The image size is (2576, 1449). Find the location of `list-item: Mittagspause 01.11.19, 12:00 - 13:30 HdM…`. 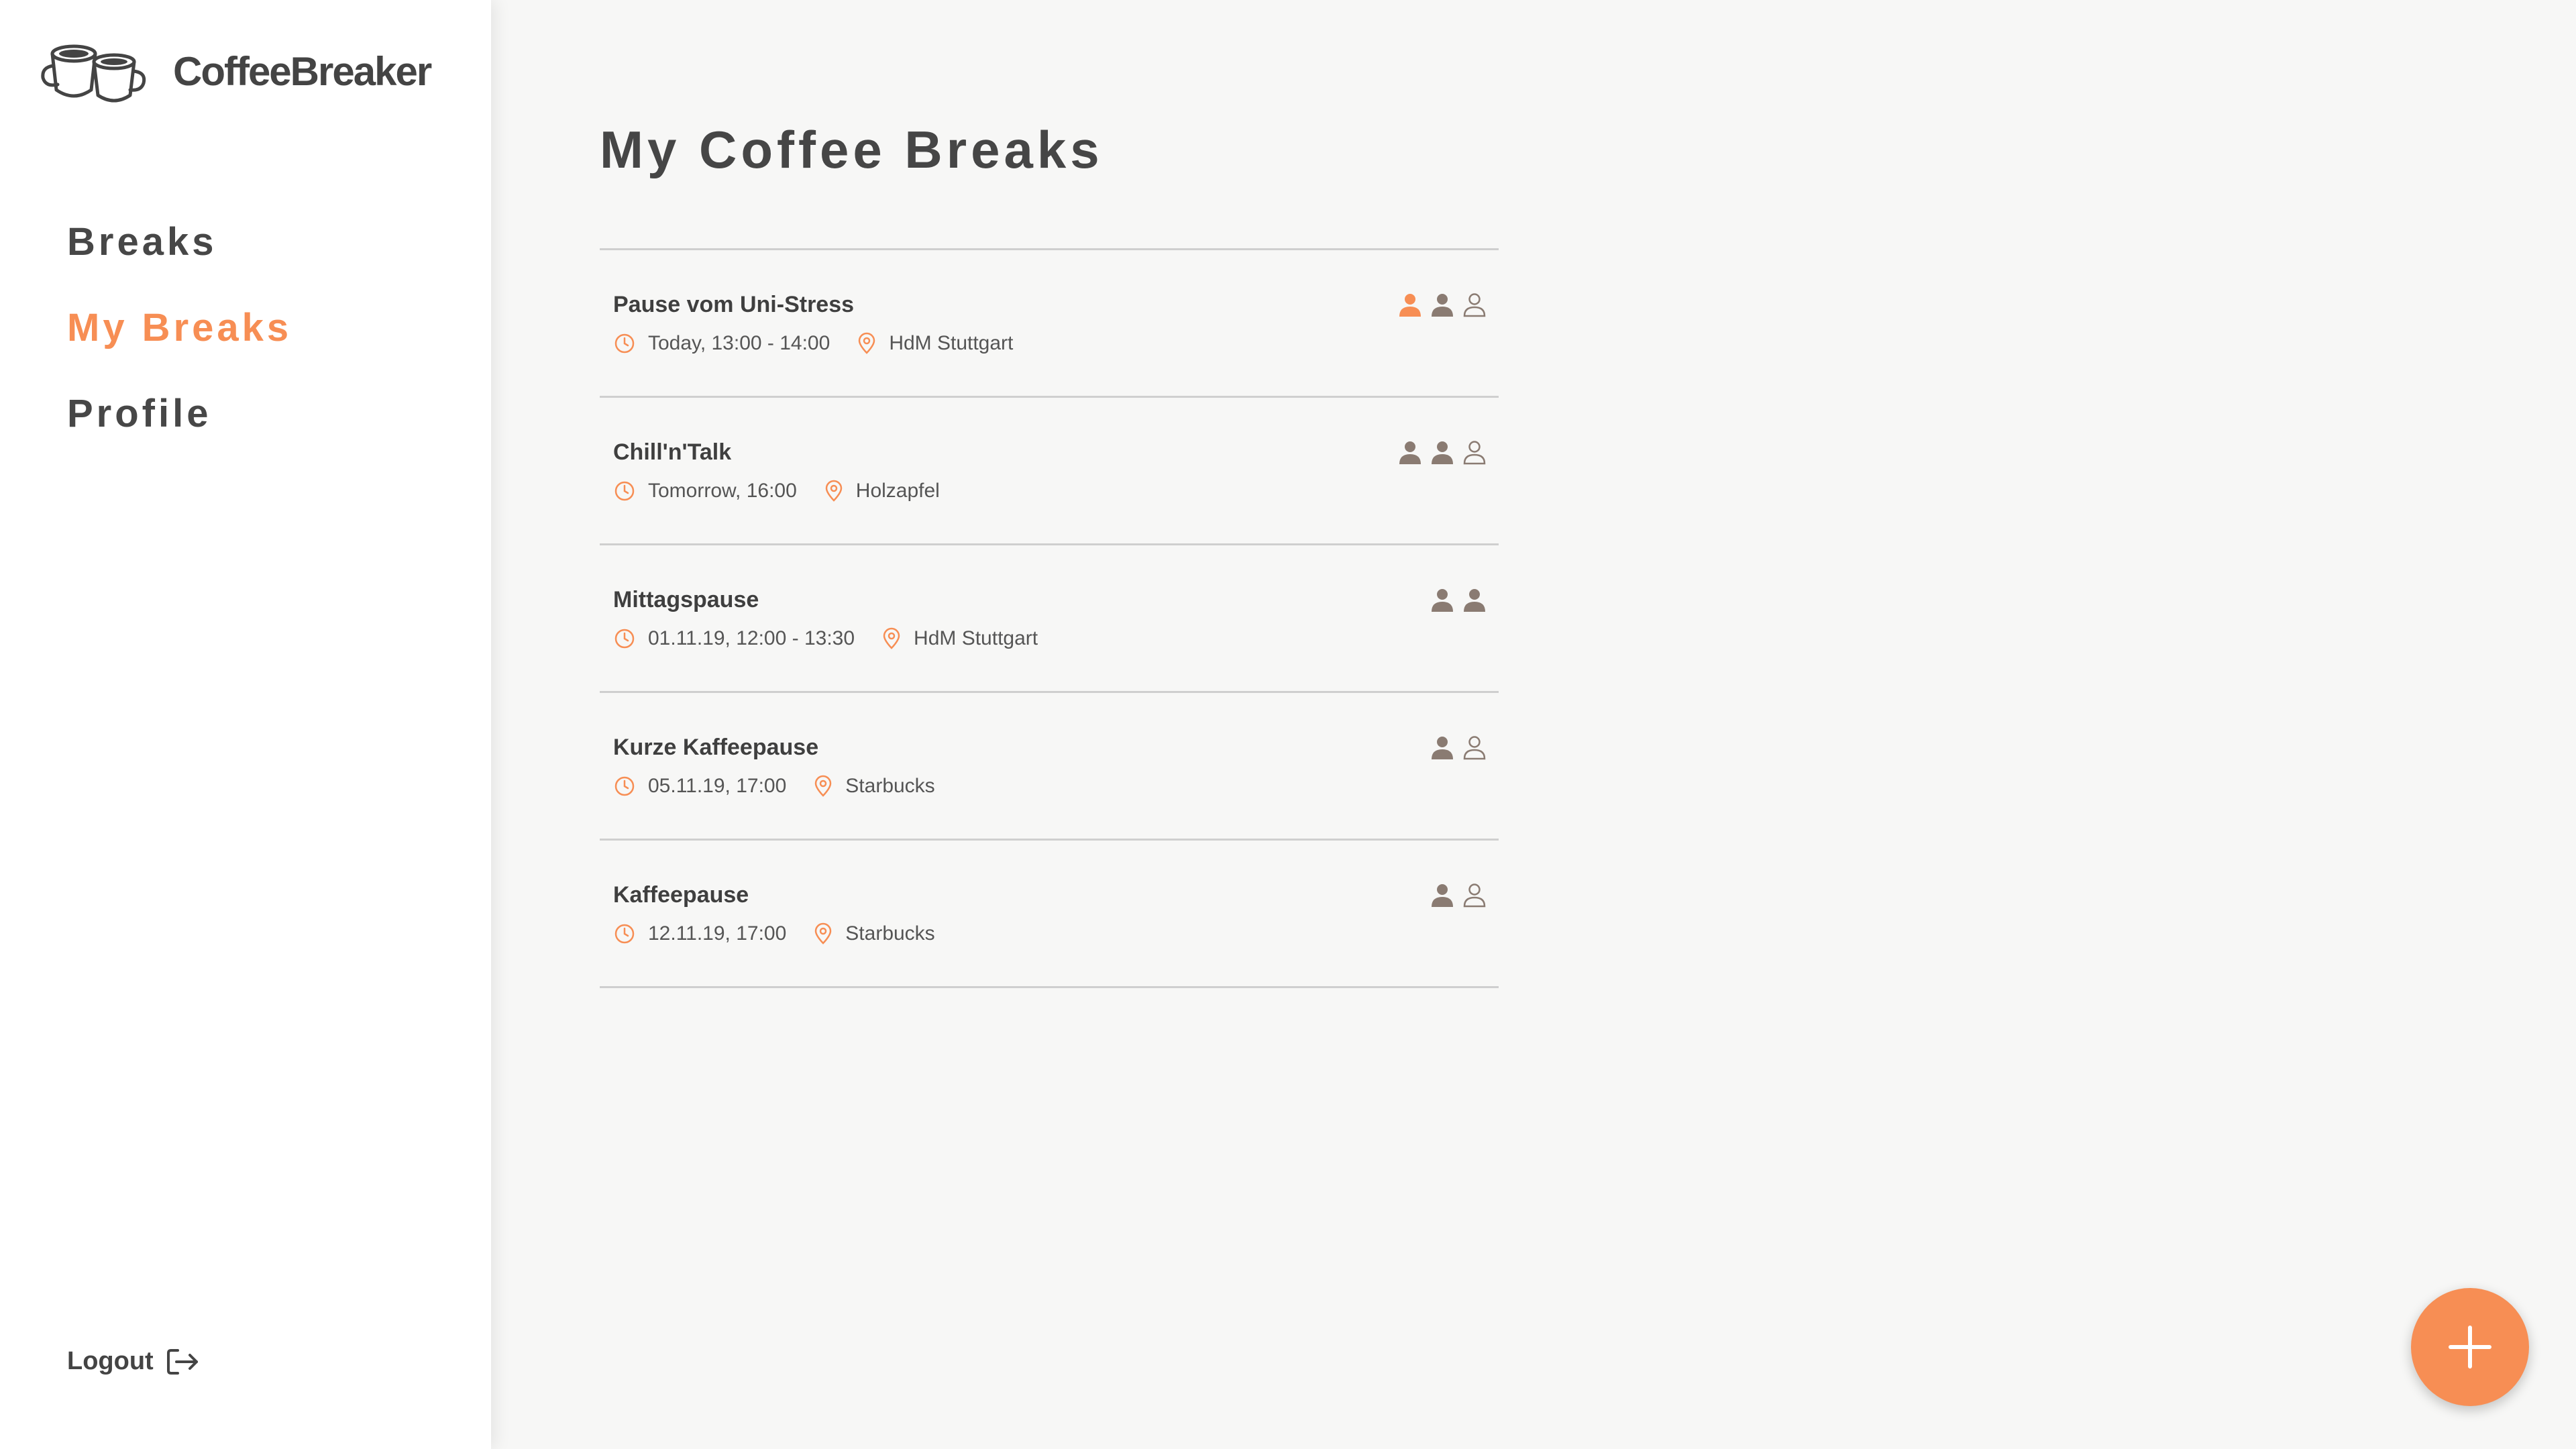

list-item: Mittagspause 01.11.19, 12:00 - 13:30 HdM… is located at coordinates (1049, 619).